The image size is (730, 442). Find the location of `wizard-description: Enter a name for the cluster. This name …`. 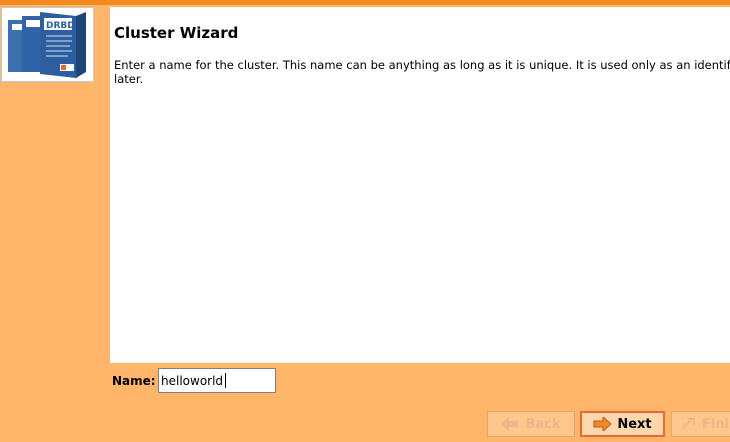

wizard-description: Enter a name for the cluster. This name … is located at coordinates (422, 72).